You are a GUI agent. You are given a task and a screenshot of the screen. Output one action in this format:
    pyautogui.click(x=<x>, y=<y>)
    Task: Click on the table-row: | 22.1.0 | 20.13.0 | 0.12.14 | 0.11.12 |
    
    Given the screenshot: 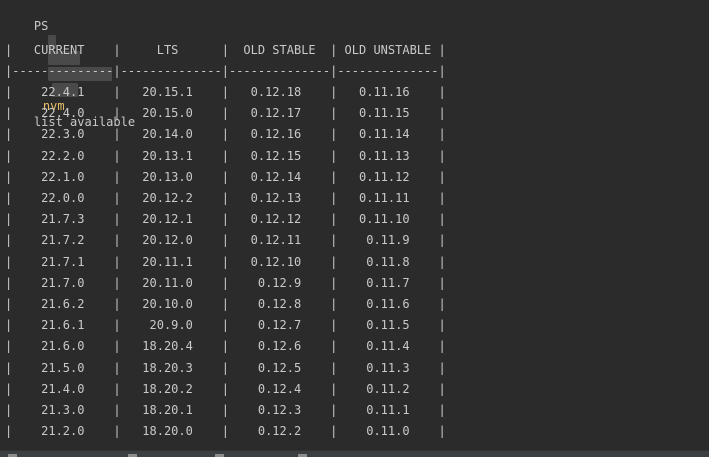 What is the action you would take?
    pyautogui.click(x=225, y=176)
    